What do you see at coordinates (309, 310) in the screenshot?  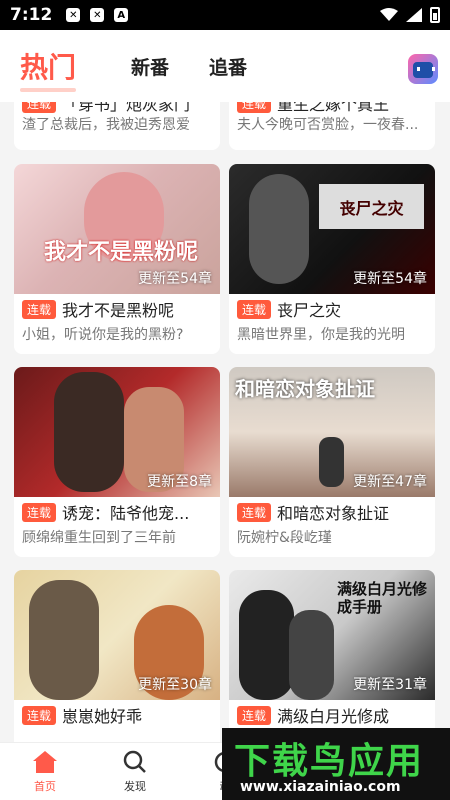 I see `comic-title: 丧尸之灾` at bounding box center [309, 310].